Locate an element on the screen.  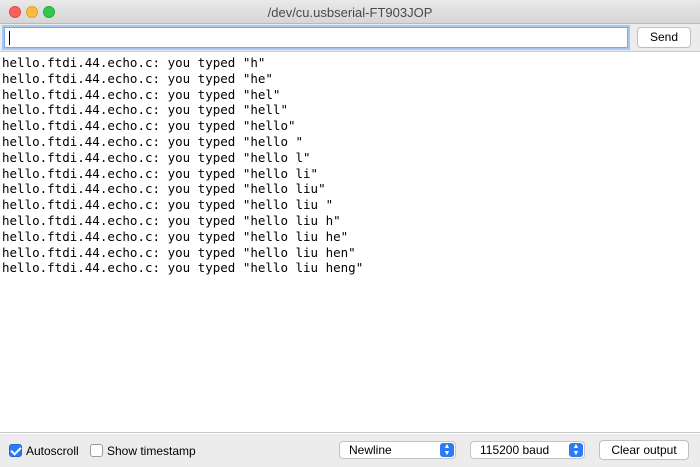
title-bar: /dev/cu.usbserial-FT903JOP is located at coordinates (350, 12).